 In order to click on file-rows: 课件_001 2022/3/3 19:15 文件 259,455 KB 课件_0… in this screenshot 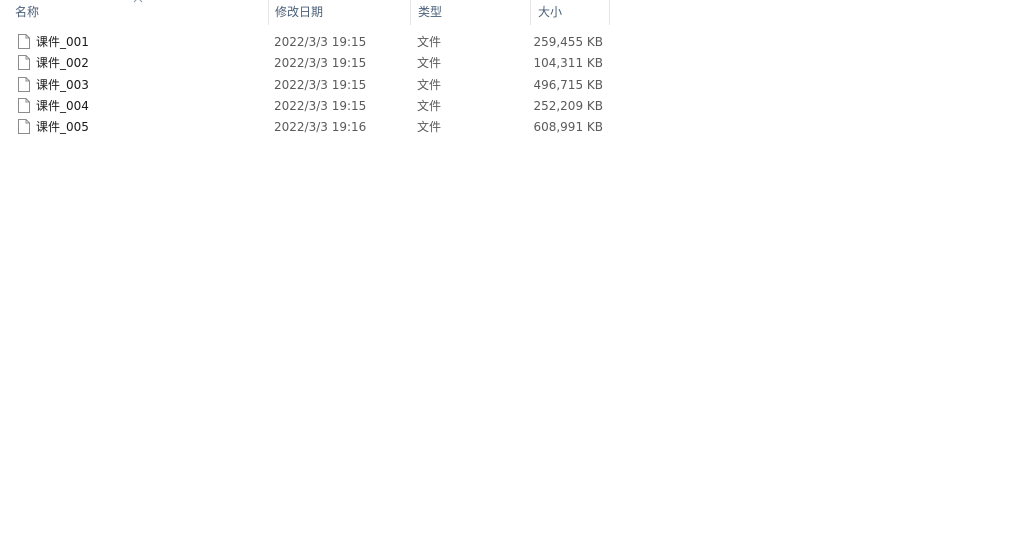, I will do `click(310, 85)`.